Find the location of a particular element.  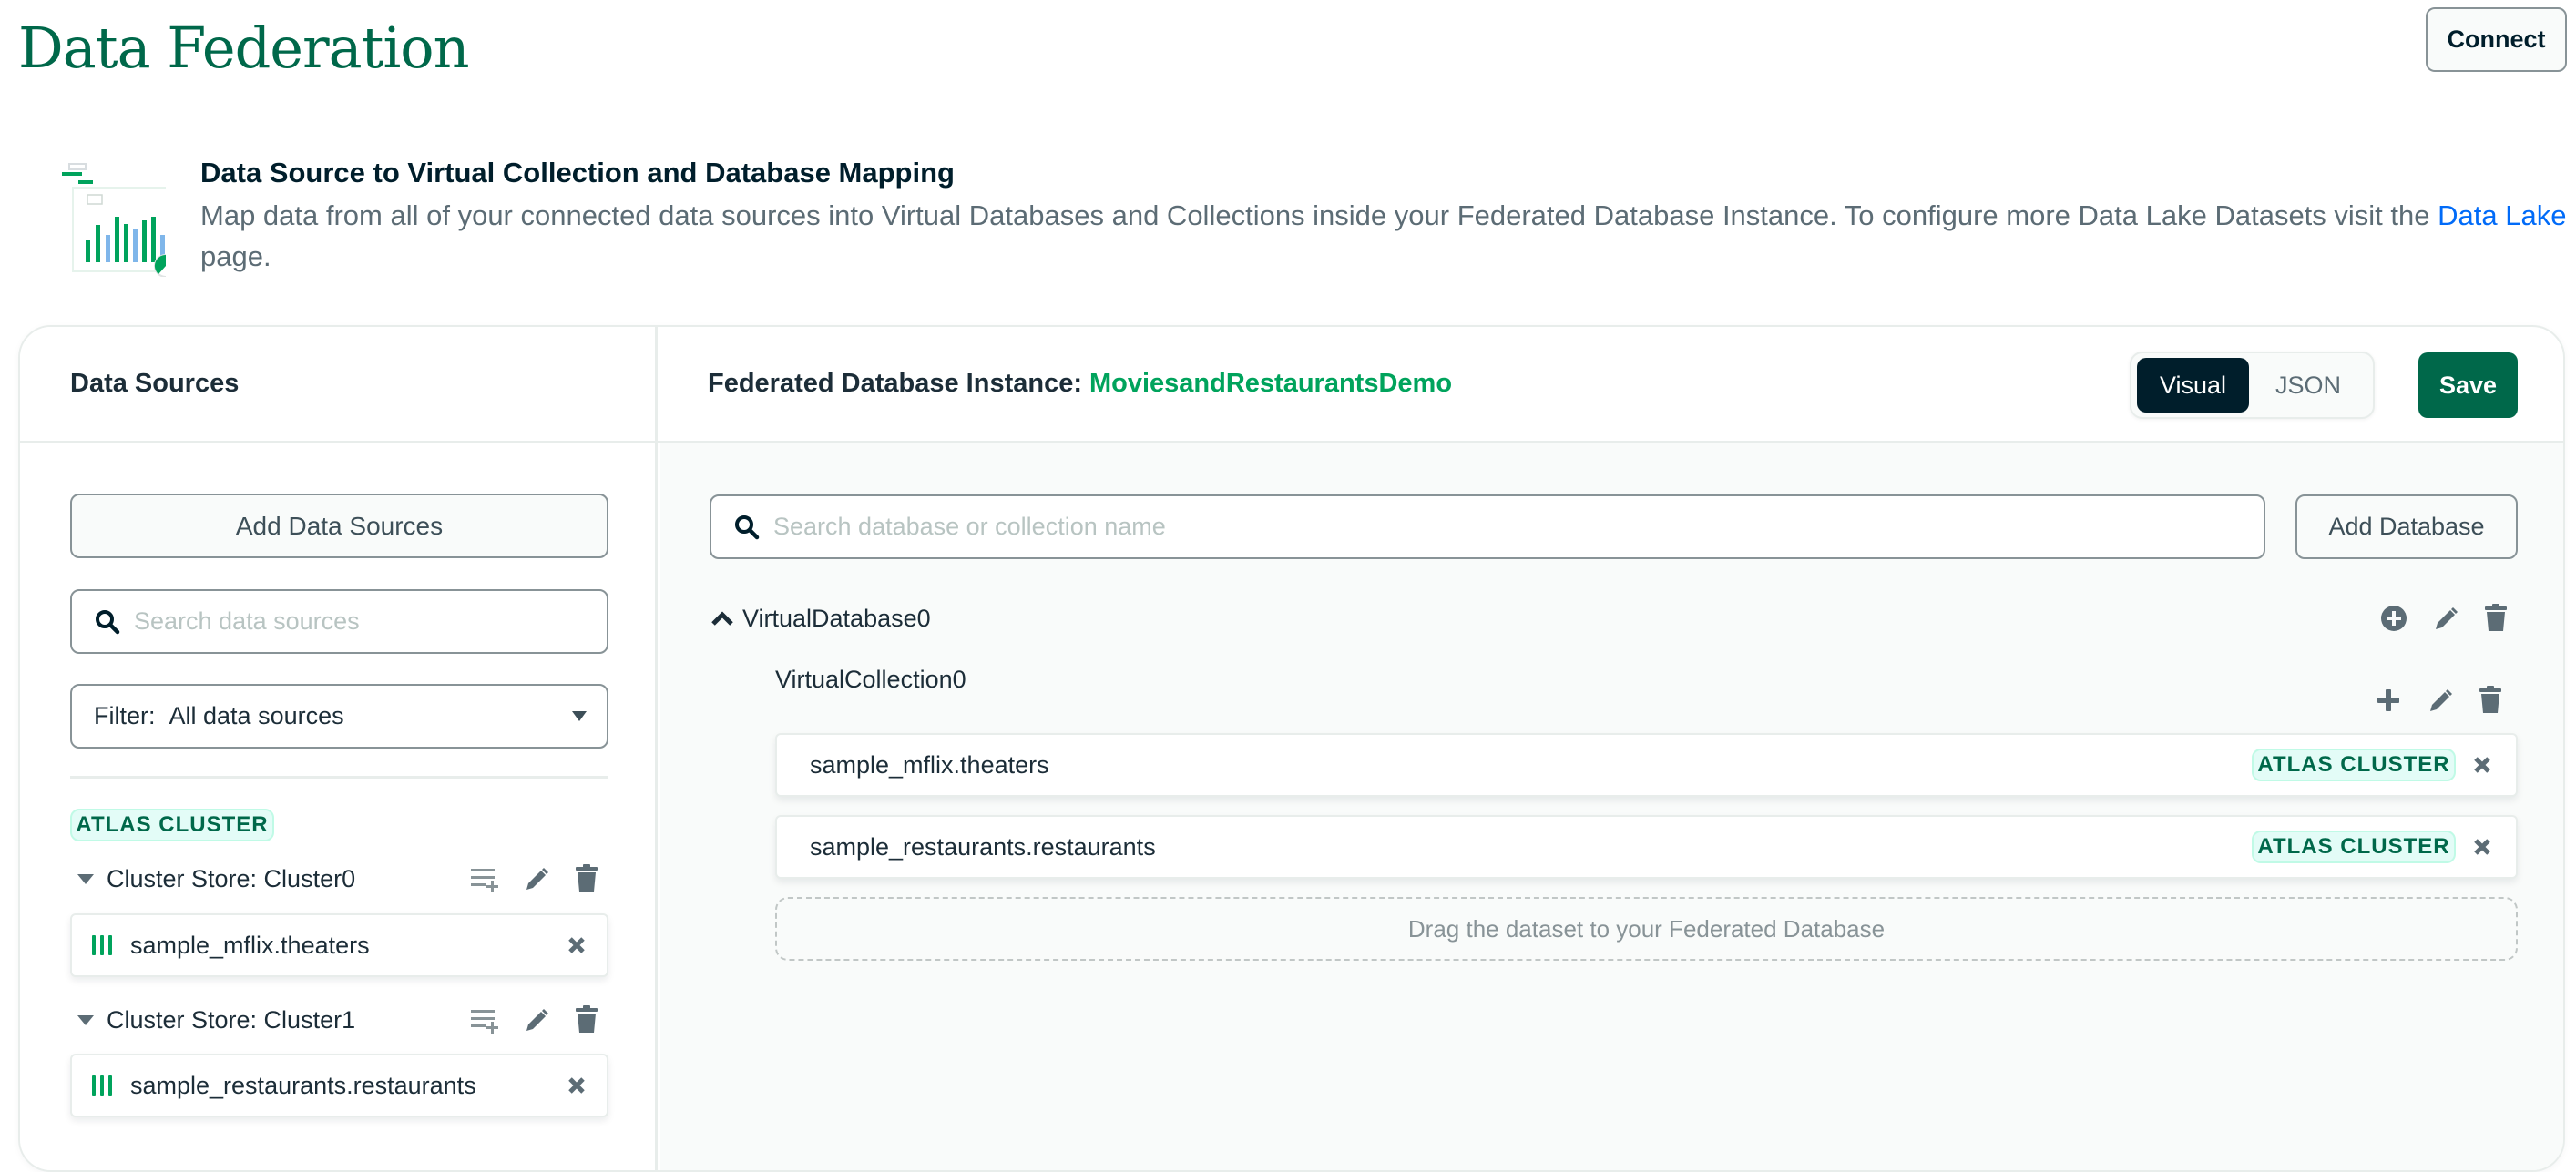

add-database-button: Add Database is located at coordinates (2406, 526).